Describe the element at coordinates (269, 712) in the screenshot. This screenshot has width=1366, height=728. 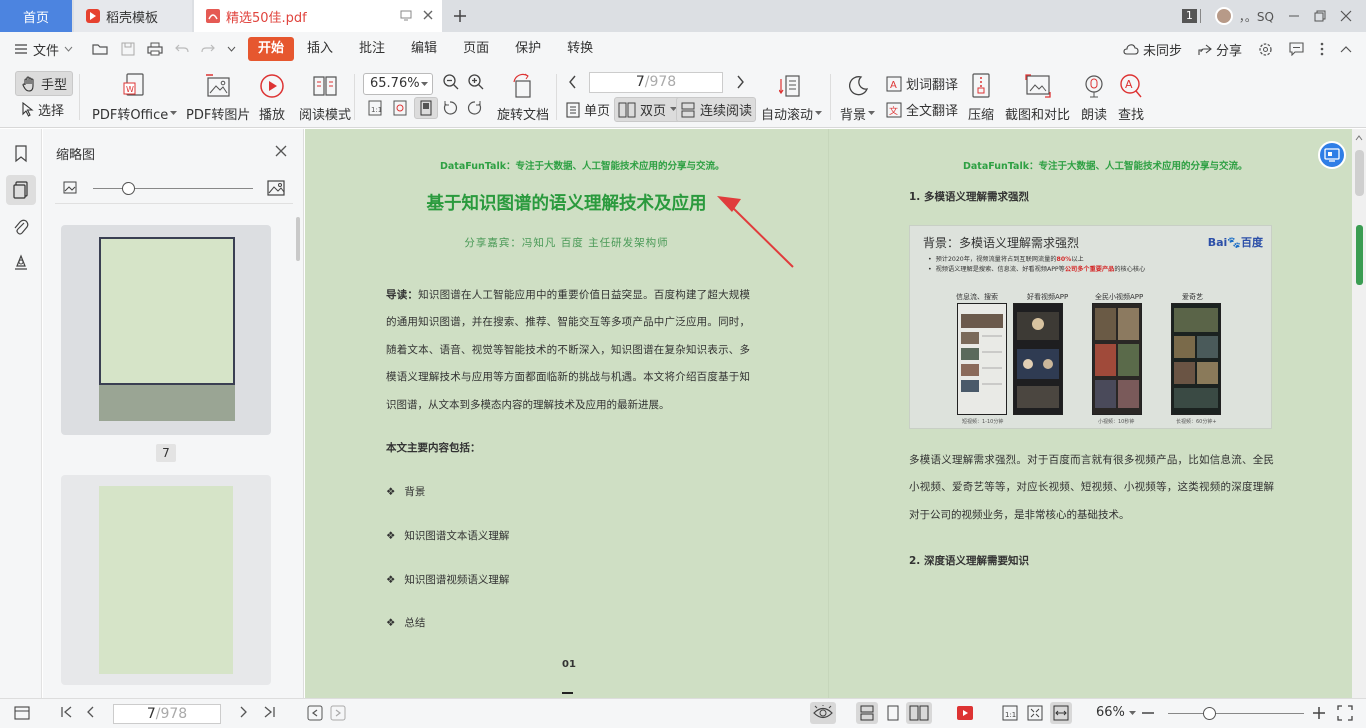
I see `last-page-icon` at that location.